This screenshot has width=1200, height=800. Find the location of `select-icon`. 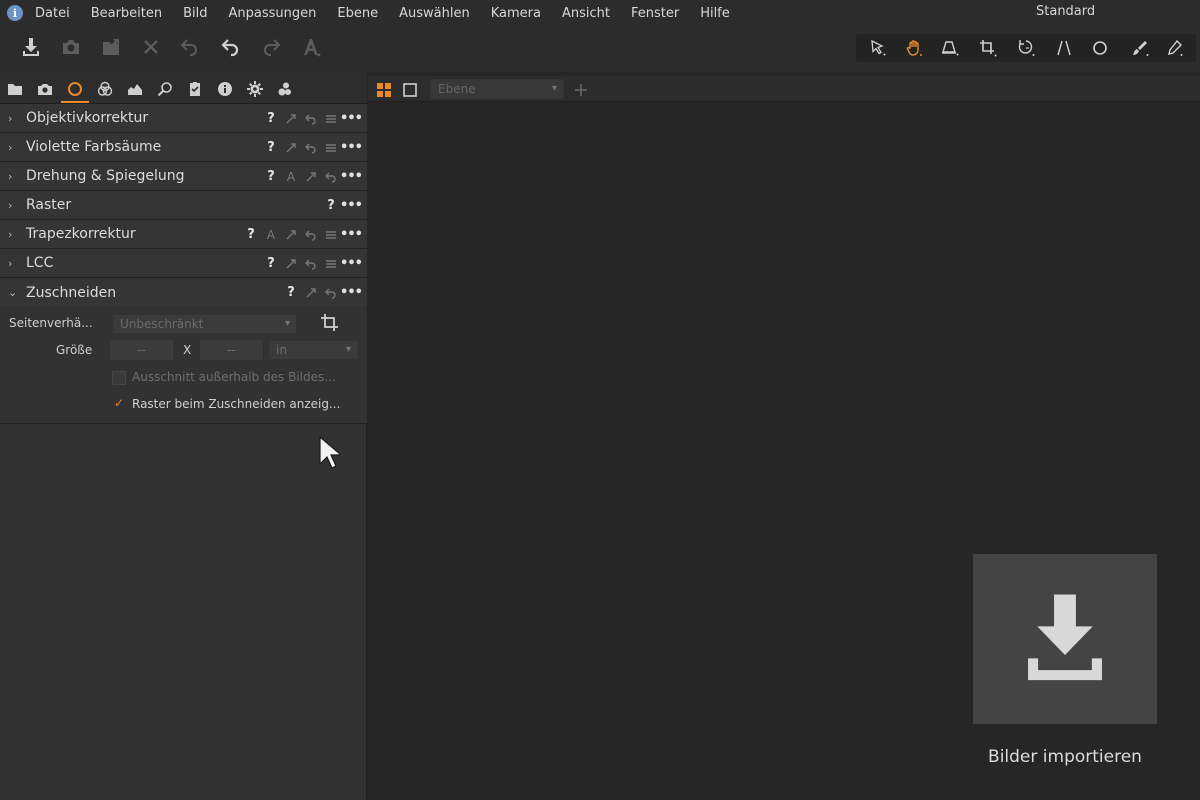

select-icon is located at coordinates (878, 48).